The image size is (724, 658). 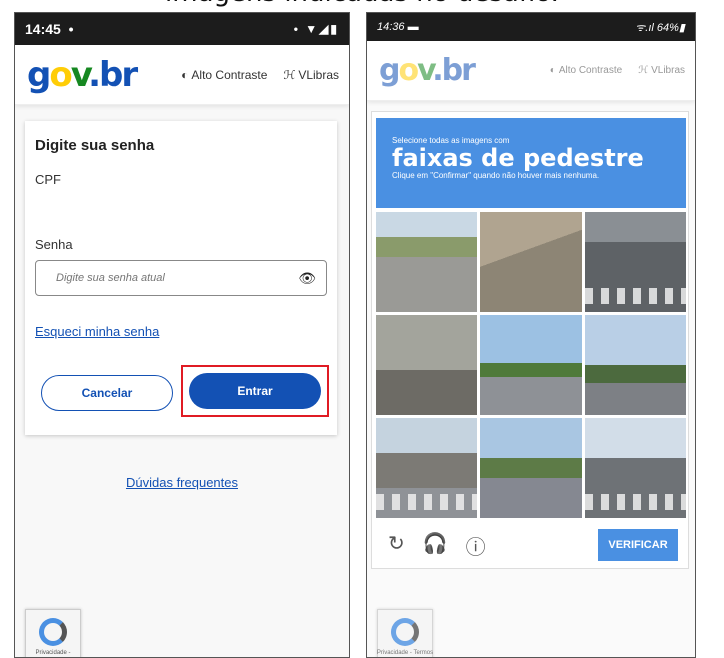 What do you see at coordinates (638, 545) in the screenshot?
I see `verify-button: VERIFICAR` at bounding box center [638, 545].